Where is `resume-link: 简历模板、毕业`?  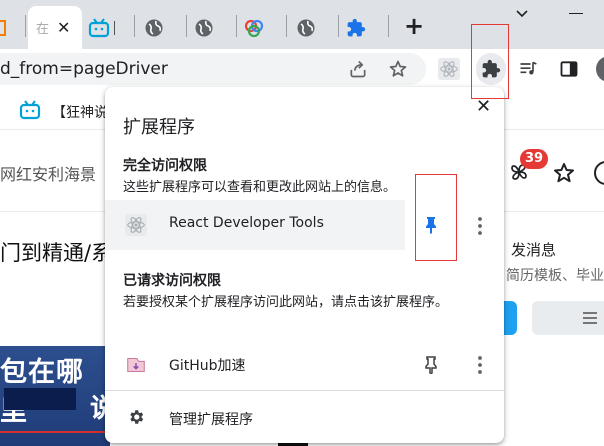 resume-link: 简历模板、毕业 is located at coordinates (555, 275).